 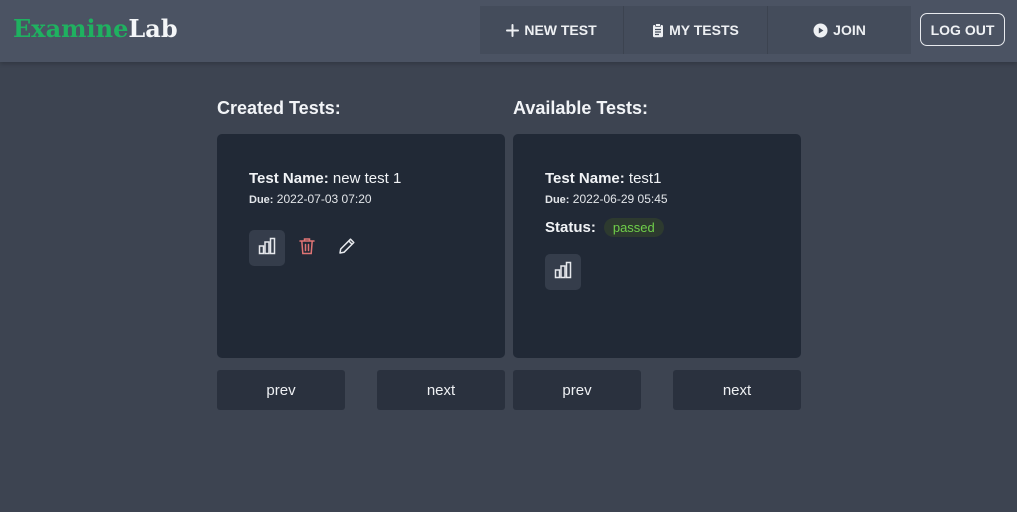 I want to click on due-value: 2022-06-29 05:45, so click(x=620, y=199).